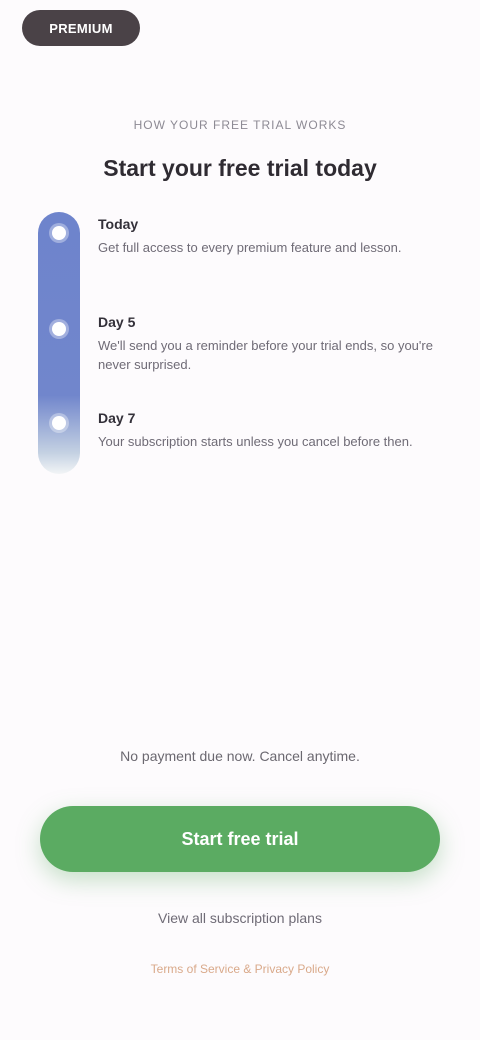 The width and height of the screenshot is (480, 1040). I want to click on timeline-node-today-icon, so click(59, 233).